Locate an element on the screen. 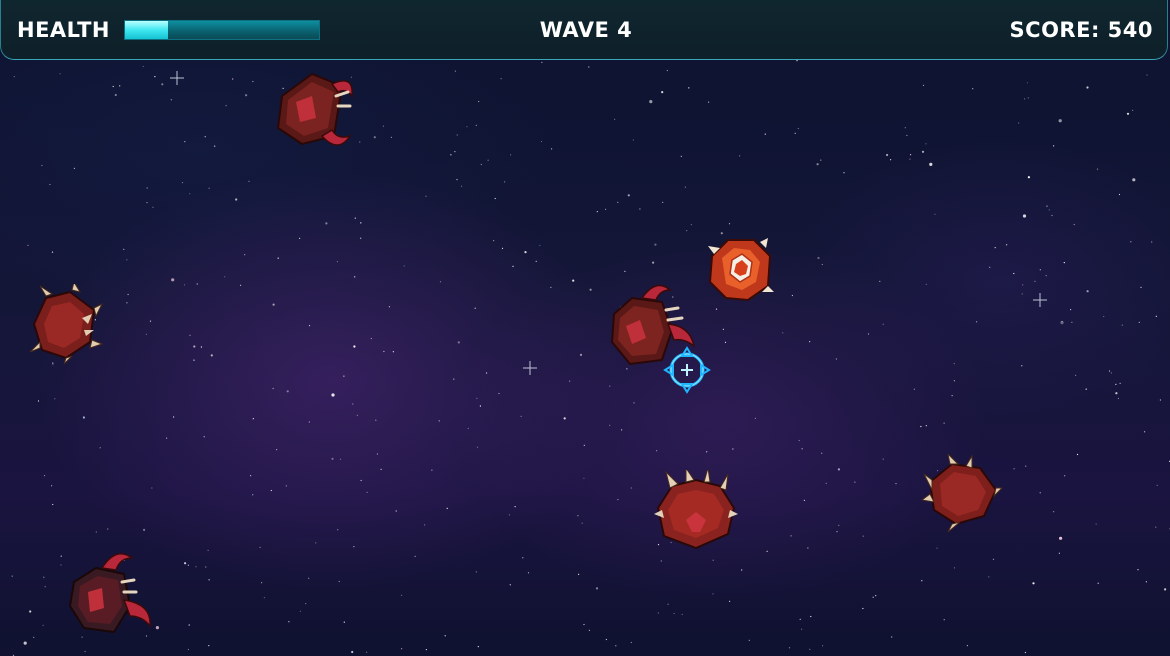  crosshair-icon is located at coordinates (687, 370).